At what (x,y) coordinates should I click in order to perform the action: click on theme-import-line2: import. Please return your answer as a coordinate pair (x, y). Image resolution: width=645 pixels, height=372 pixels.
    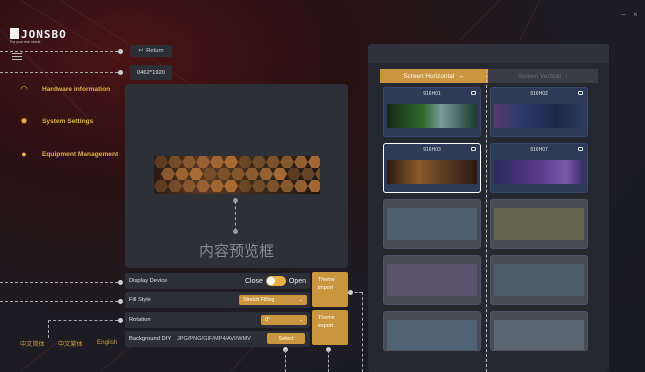
    Looking at the image, I should click on (325, 288).